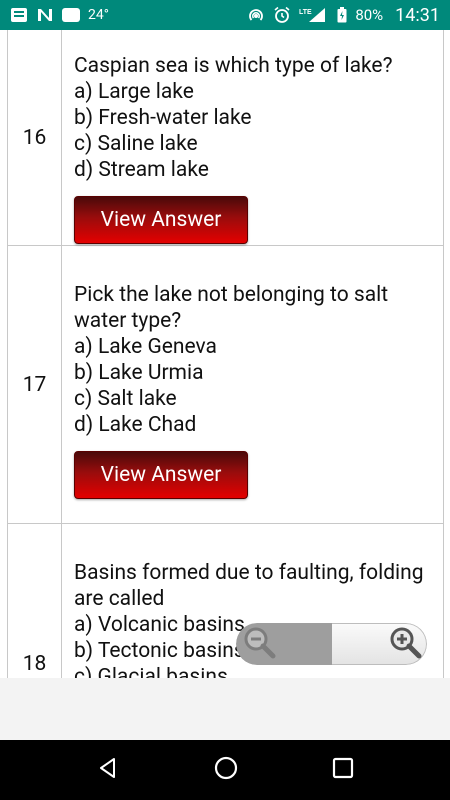  I want to click on n-app-icon, so click(45, 15).